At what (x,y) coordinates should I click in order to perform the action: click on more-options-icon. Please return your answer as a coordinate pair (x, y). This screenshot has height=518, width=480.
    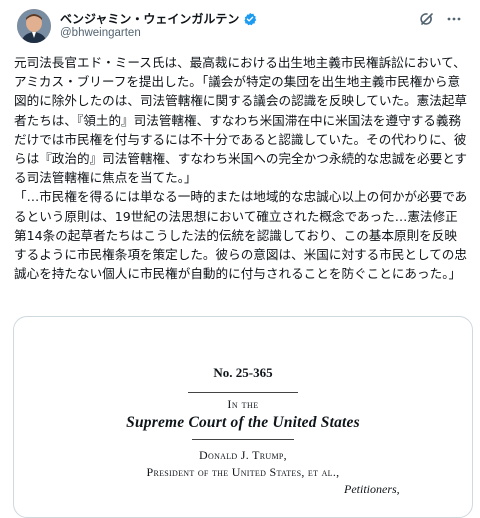
    Looking at the image, I should click on (454, 19).